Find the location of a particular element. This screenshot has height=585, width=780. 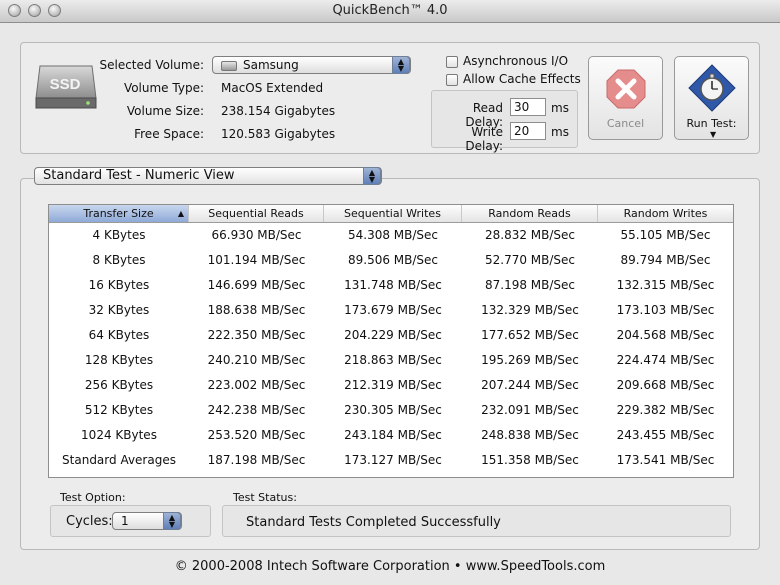

cache-effects-checkbox is located at coordinates (452, 80).